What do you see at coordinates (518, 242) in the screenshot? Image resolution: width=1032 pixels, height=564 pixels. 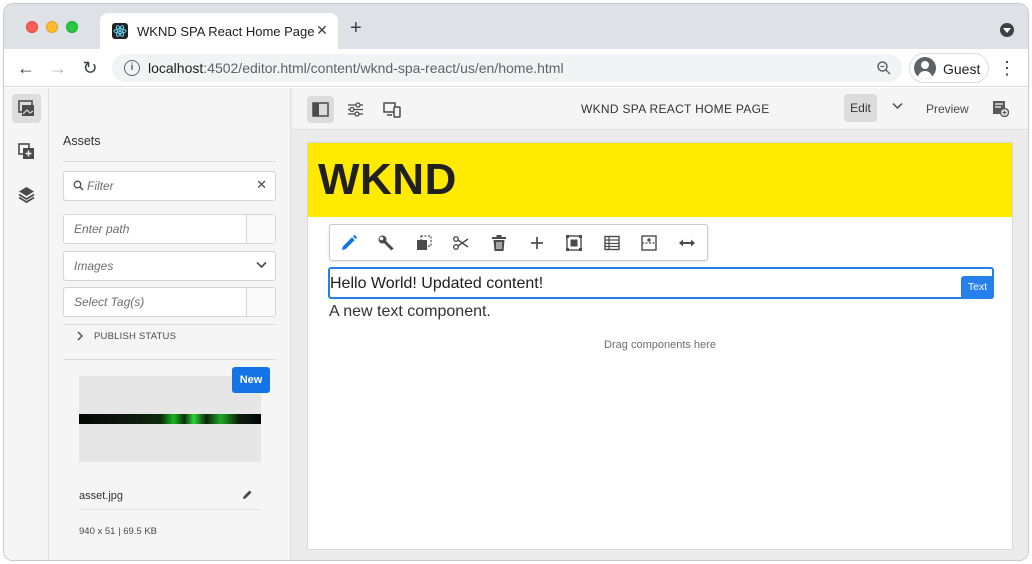 I see `component-toolbar` at bounding box center [518, 242].